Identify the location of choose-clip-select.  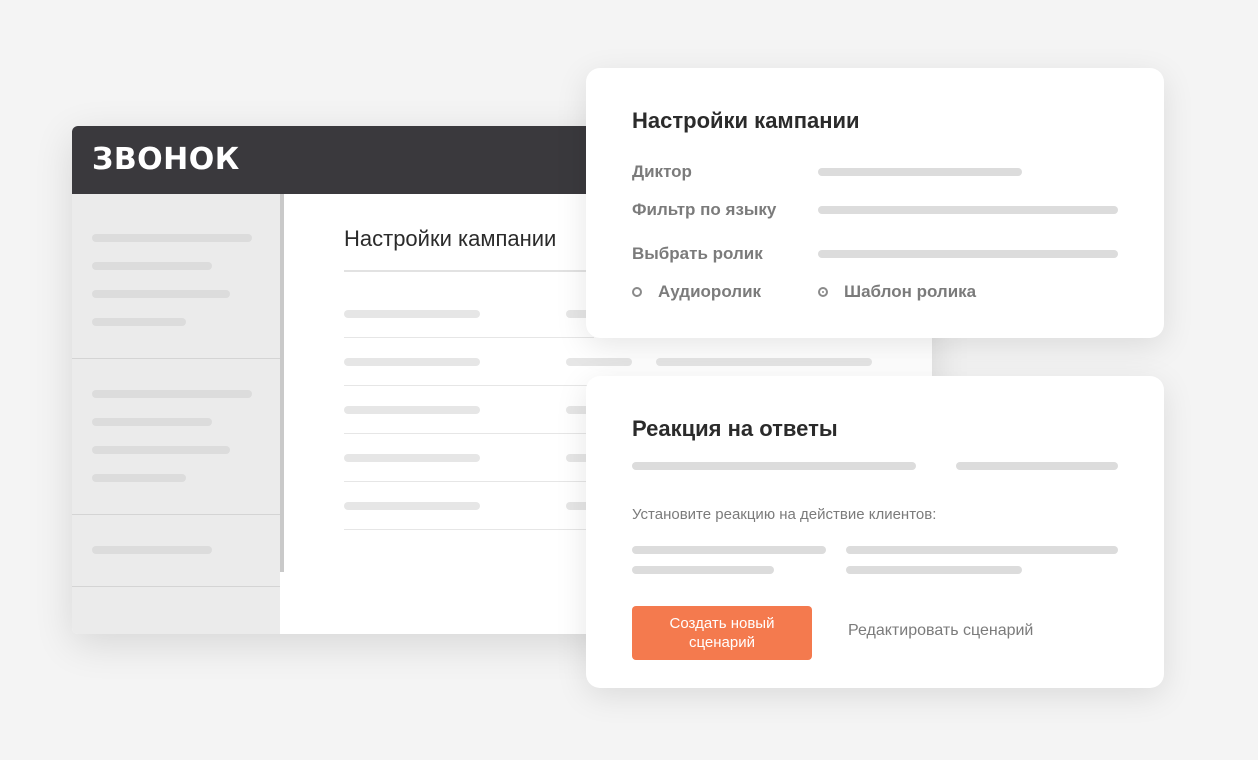
(968, 254).